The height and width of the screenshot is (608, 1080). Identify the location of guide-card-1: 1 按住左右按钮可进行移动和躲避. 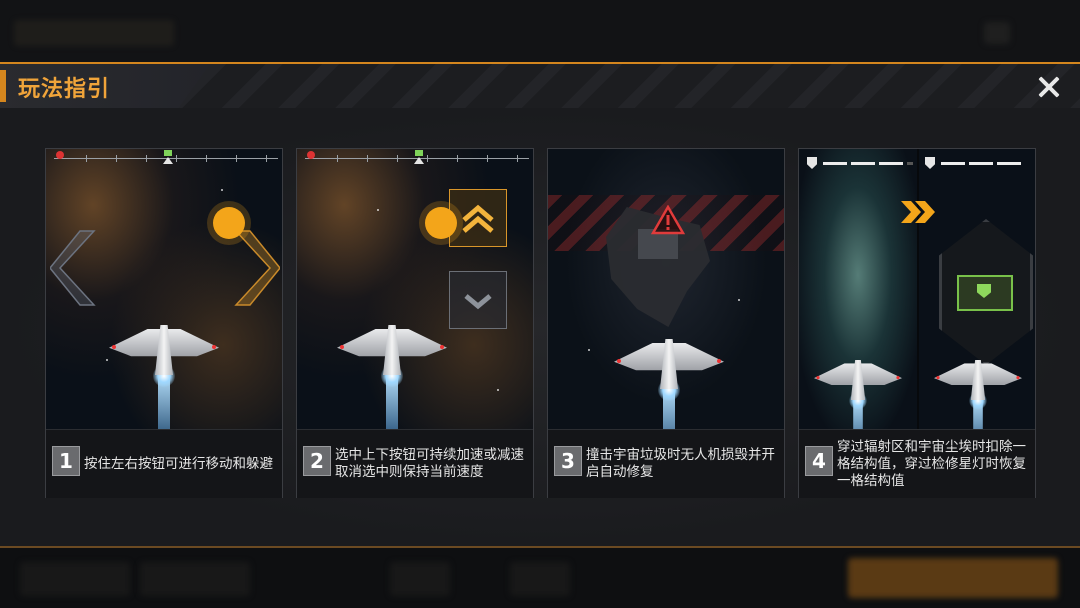
(164, 323).